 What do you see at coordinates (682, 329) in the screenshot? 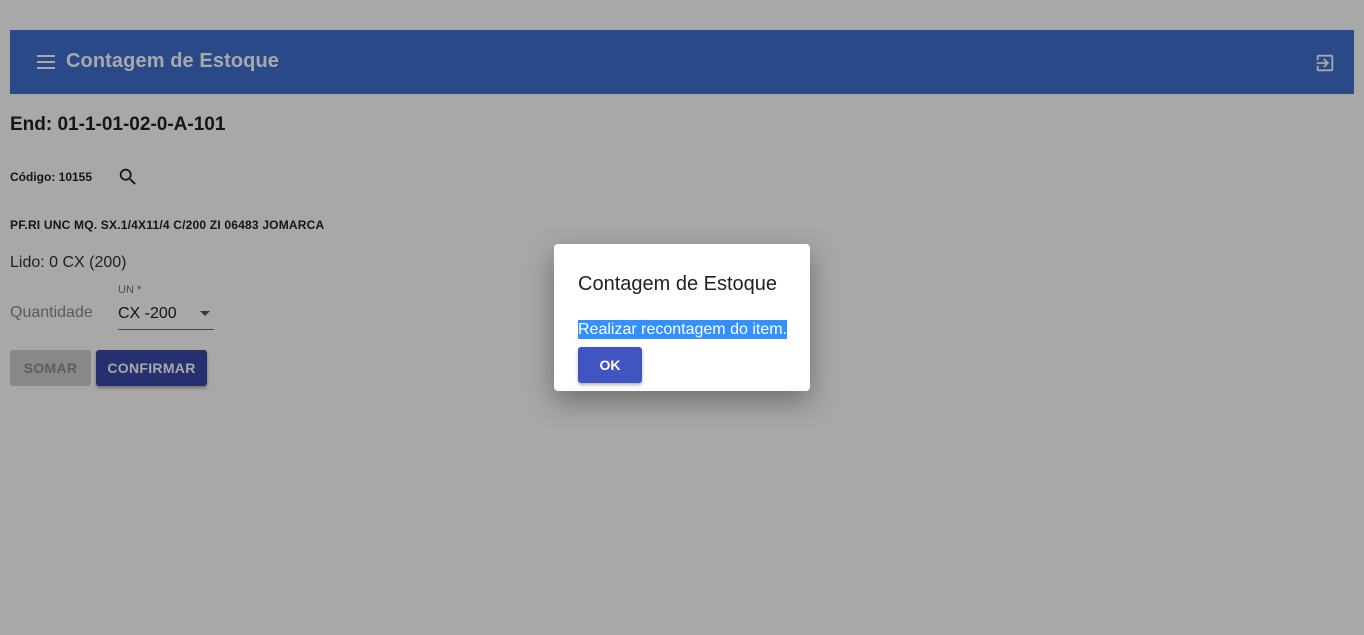
I see `dialog-message: Realizar recontagem do item.` at bounding box center [682, 329].